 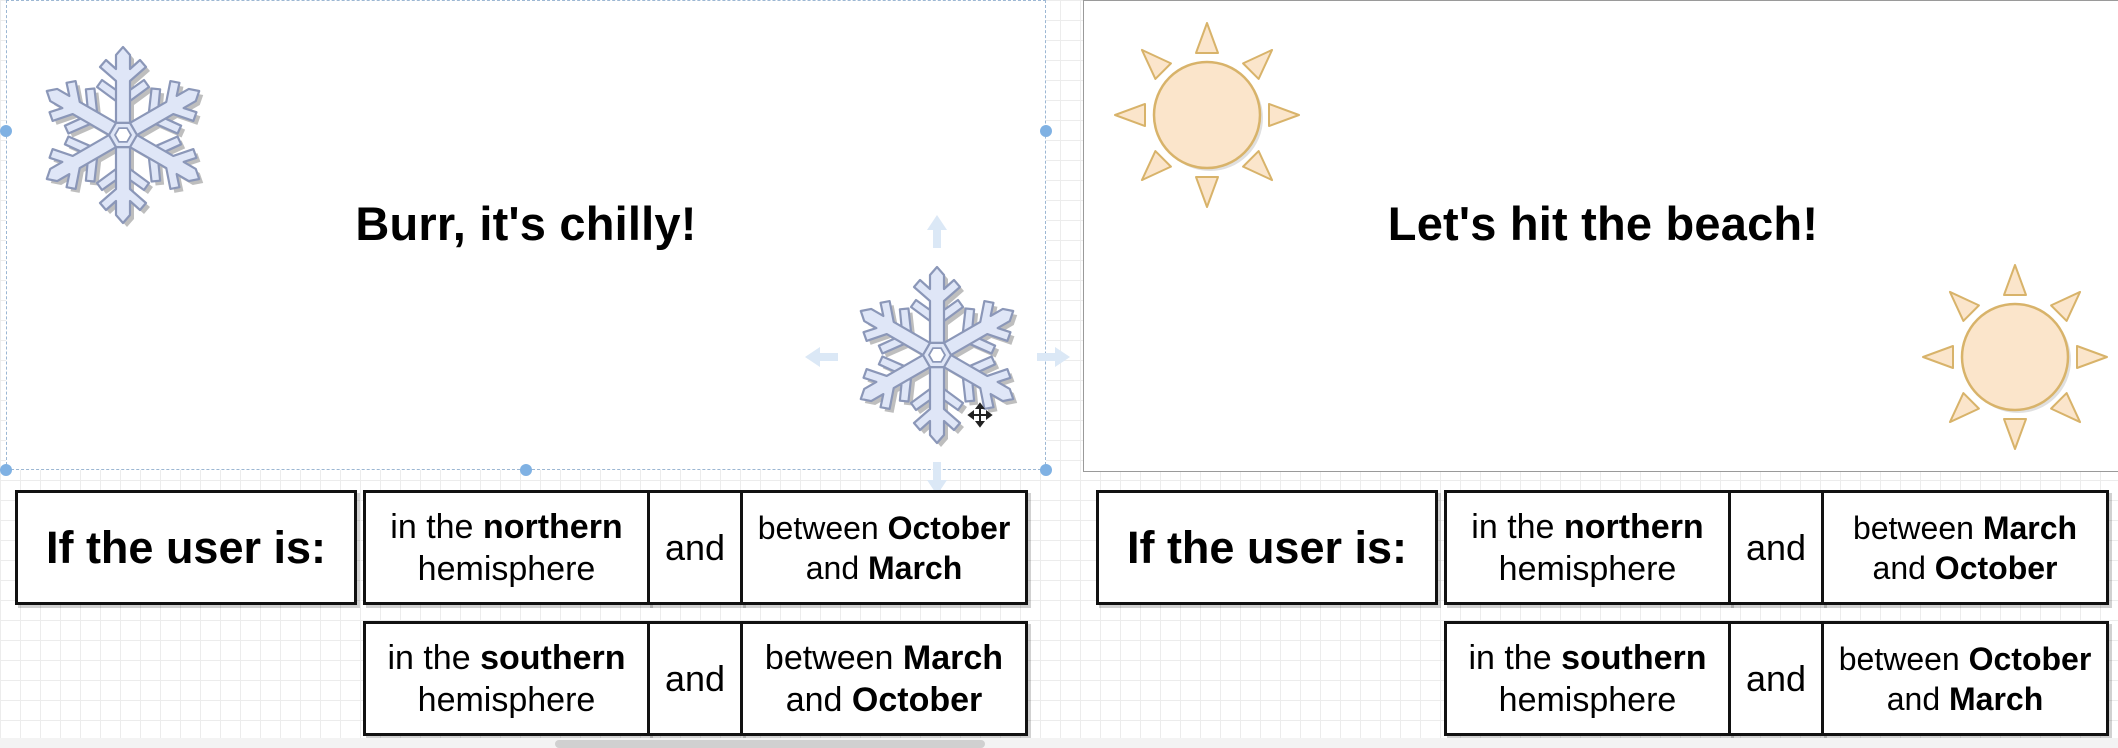 What do you see at coordinates (695, 678) in the screenshot?
I see `winter-row2-and: and` at bounding box center [695, 678].